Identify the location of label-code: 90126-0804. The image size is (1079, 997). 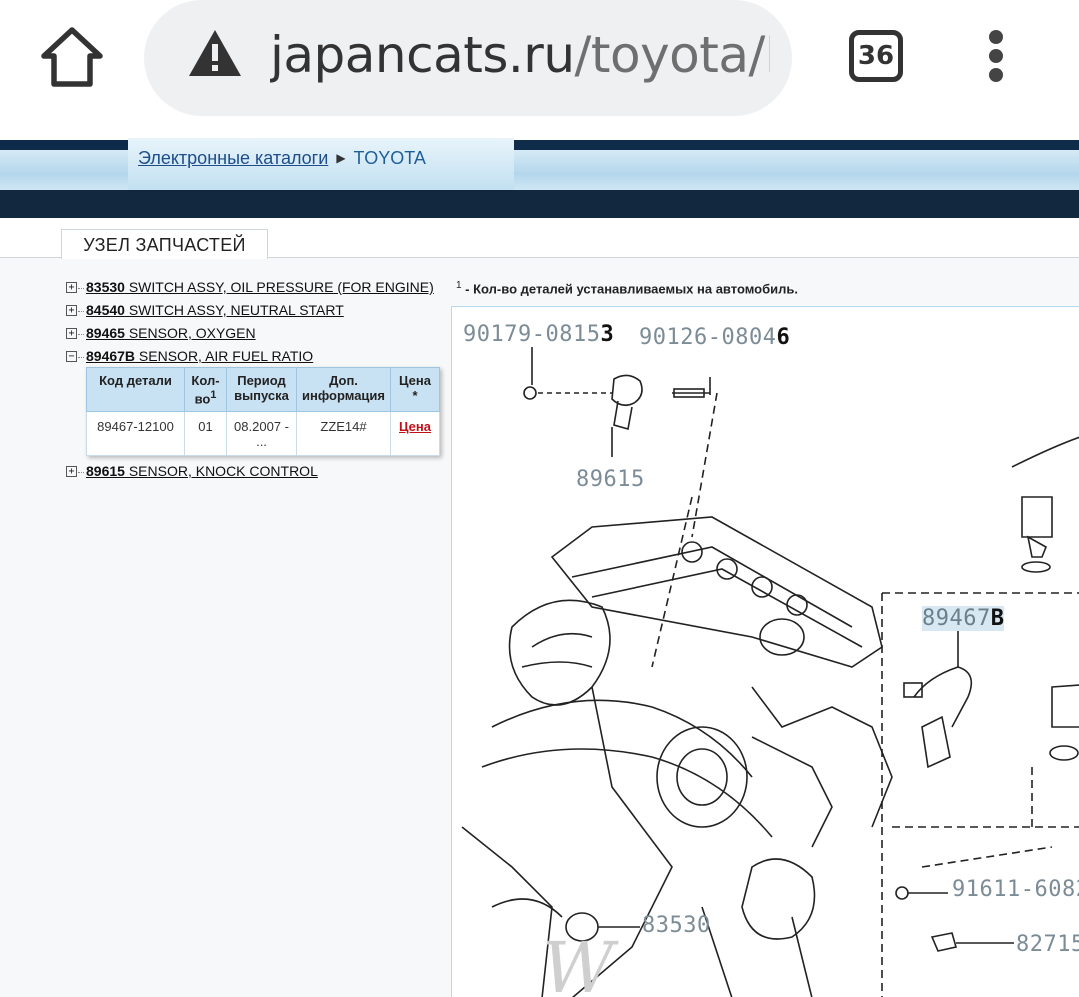
(708, 337).